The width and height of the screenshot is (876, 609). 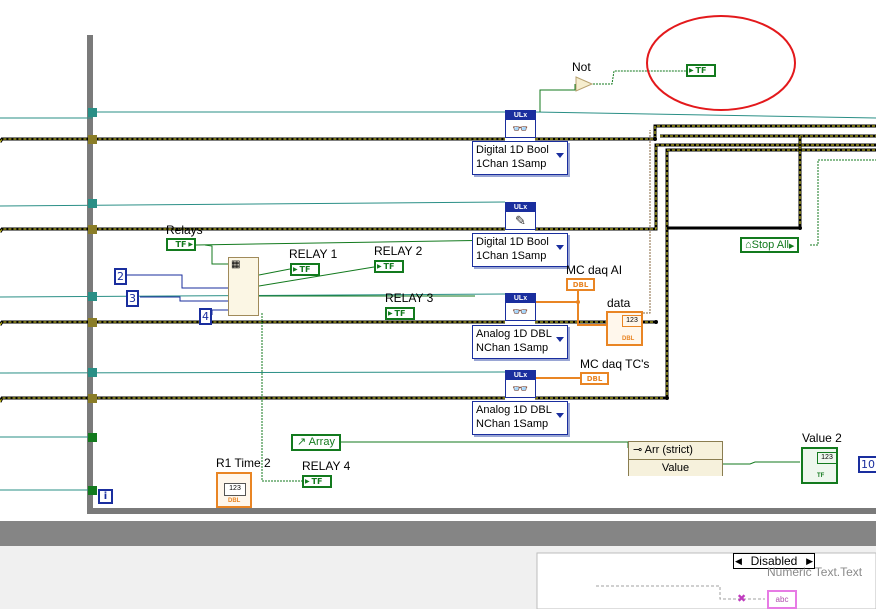 I want to click on indicator-arrow-icon: ▶, so click(x=791, y=246).